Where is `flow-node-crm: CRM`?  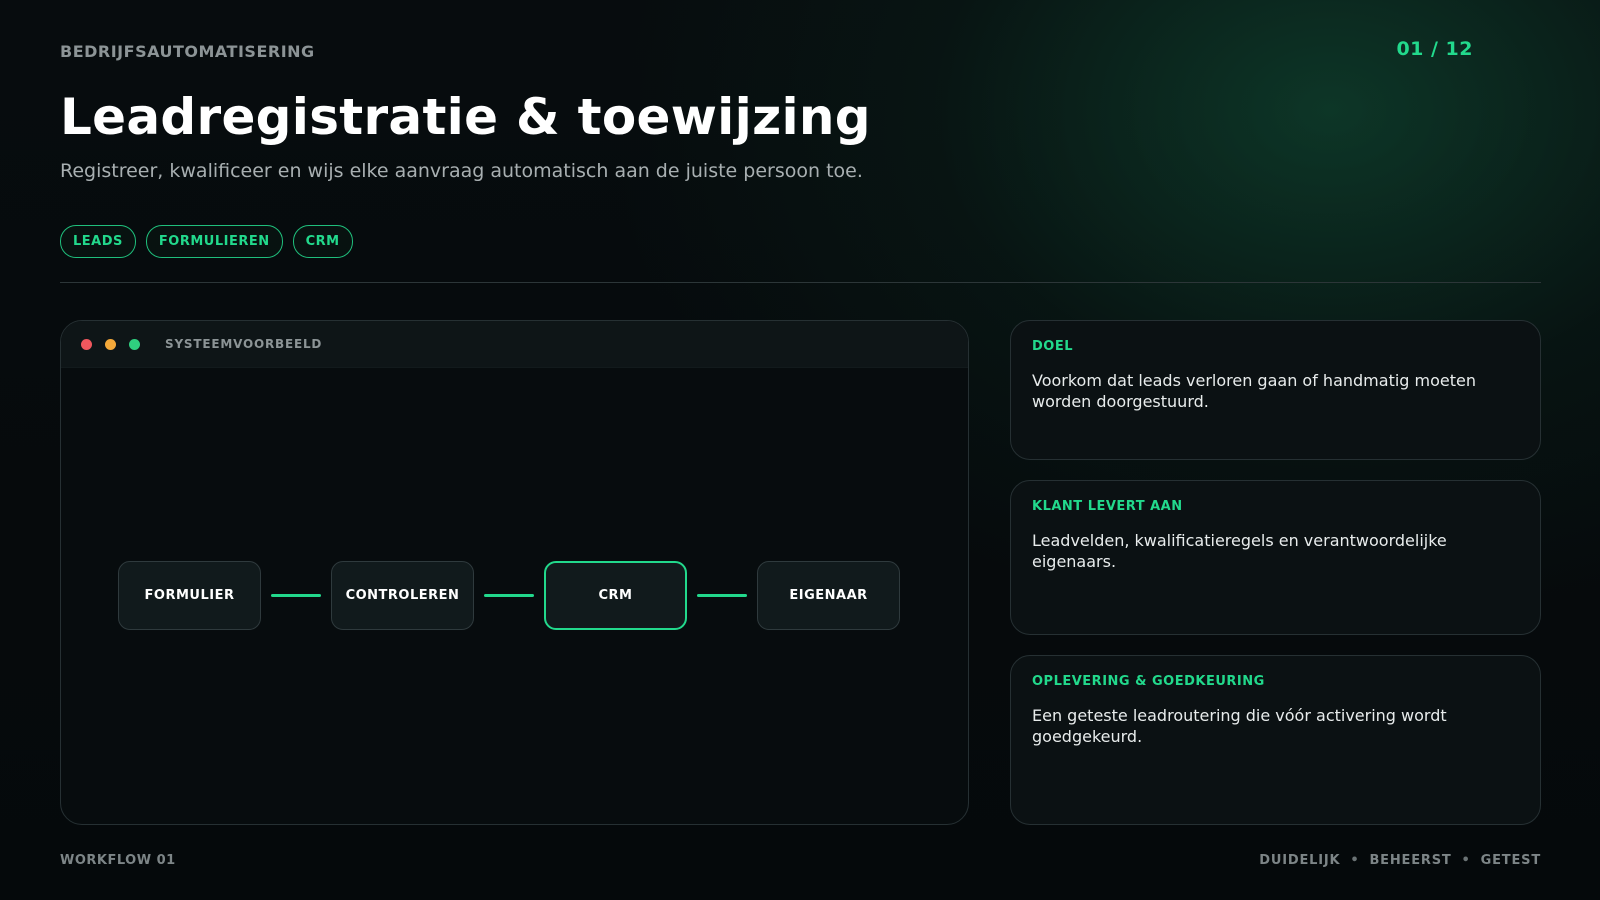
flow-node-crm: CRM is located at coordinates (615, 595).